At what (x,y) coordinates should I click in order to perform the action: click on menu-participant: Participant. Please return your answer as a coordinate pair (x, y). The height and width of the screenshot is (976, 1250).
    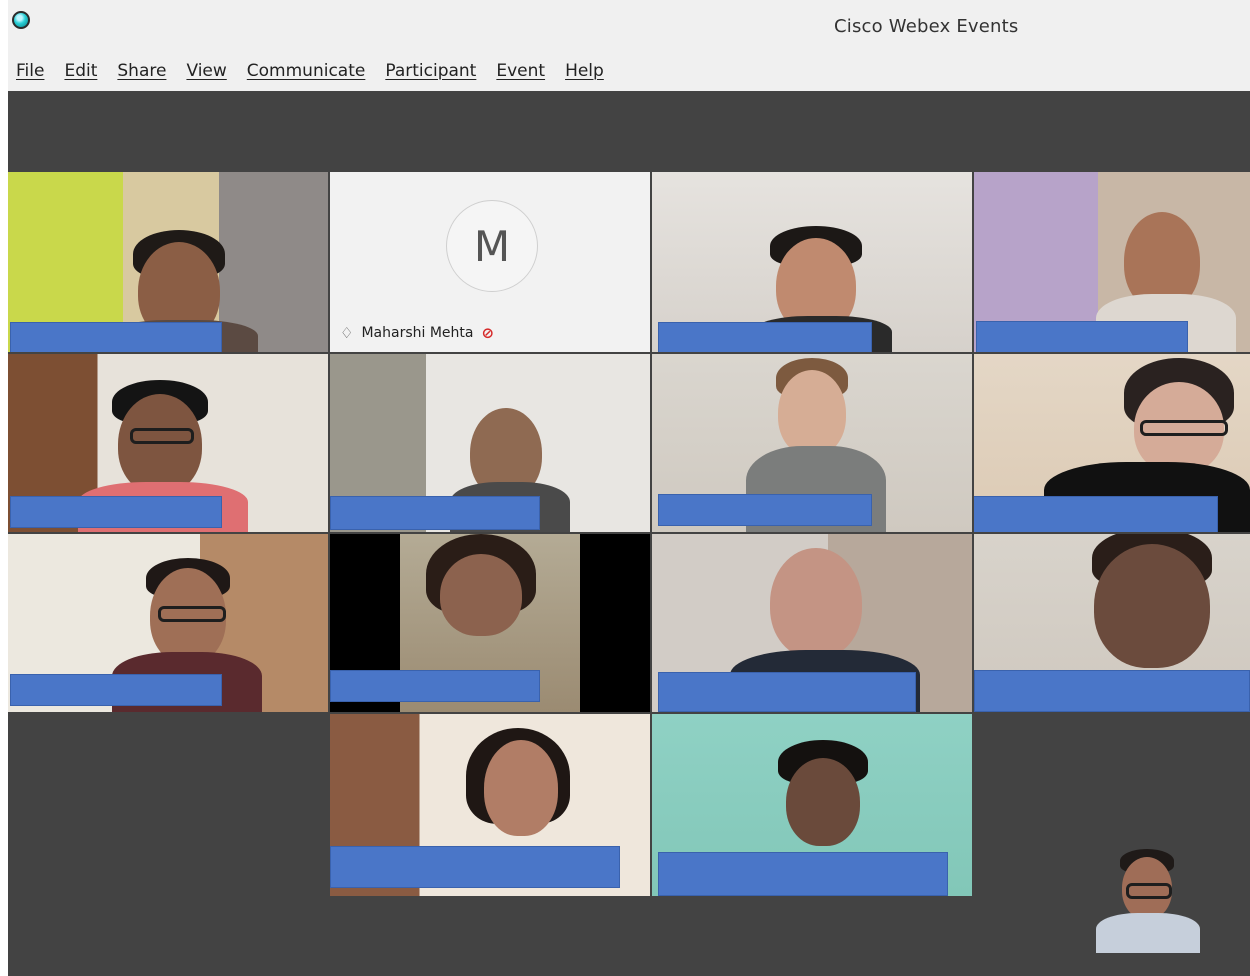
    Looking at the image, I should click on (430, 71).